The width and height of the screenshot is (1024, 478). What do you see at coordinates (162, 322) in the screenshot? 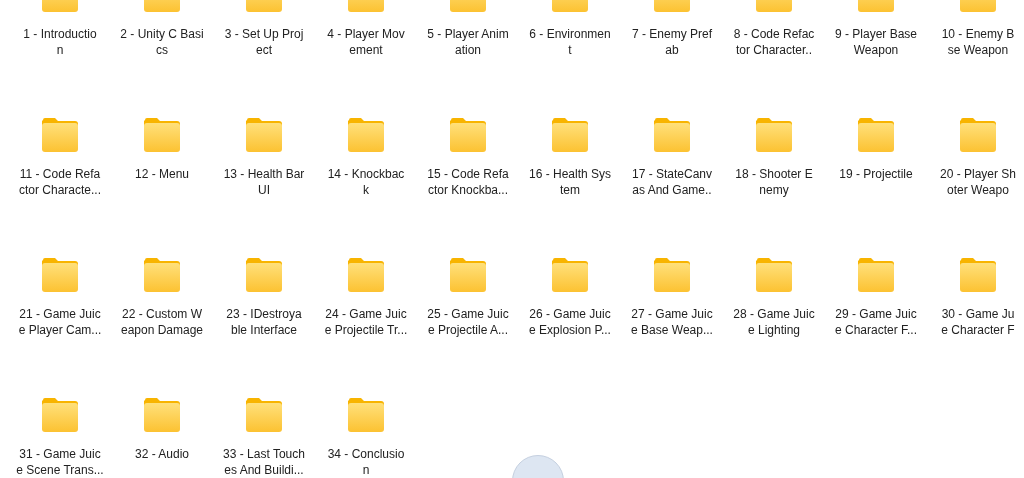
I see `folder-name: 22 - Custom W eapon Damage` at bounding box center [162, 322].